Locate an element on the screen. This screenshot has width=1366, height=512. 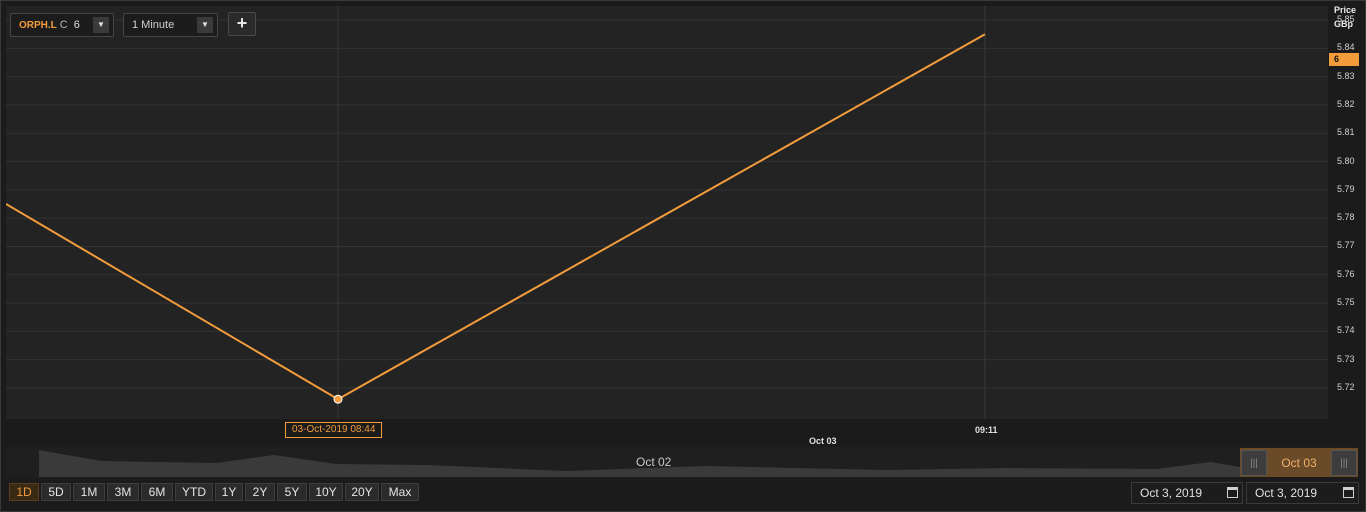
x-axis-tick-time: 09:11 is located at coordinates (986, 430).